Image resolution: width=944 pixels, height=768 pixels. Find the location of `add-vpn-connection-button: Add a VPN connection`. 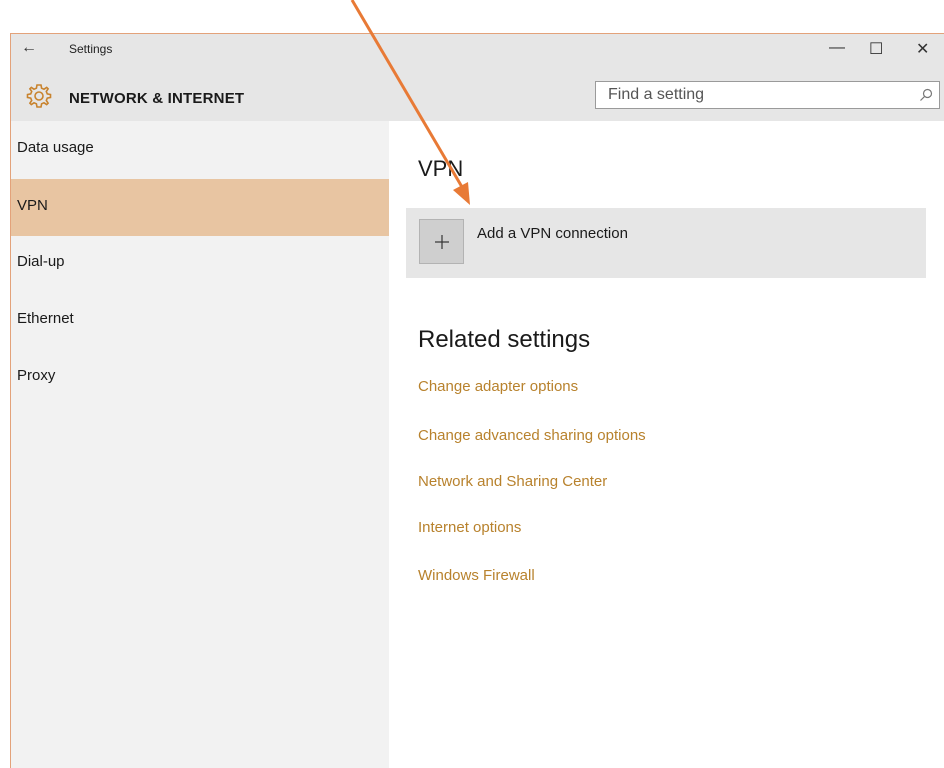

add-vpn-connection-button: Add a VPN connection is located at coordinates (666, 243).